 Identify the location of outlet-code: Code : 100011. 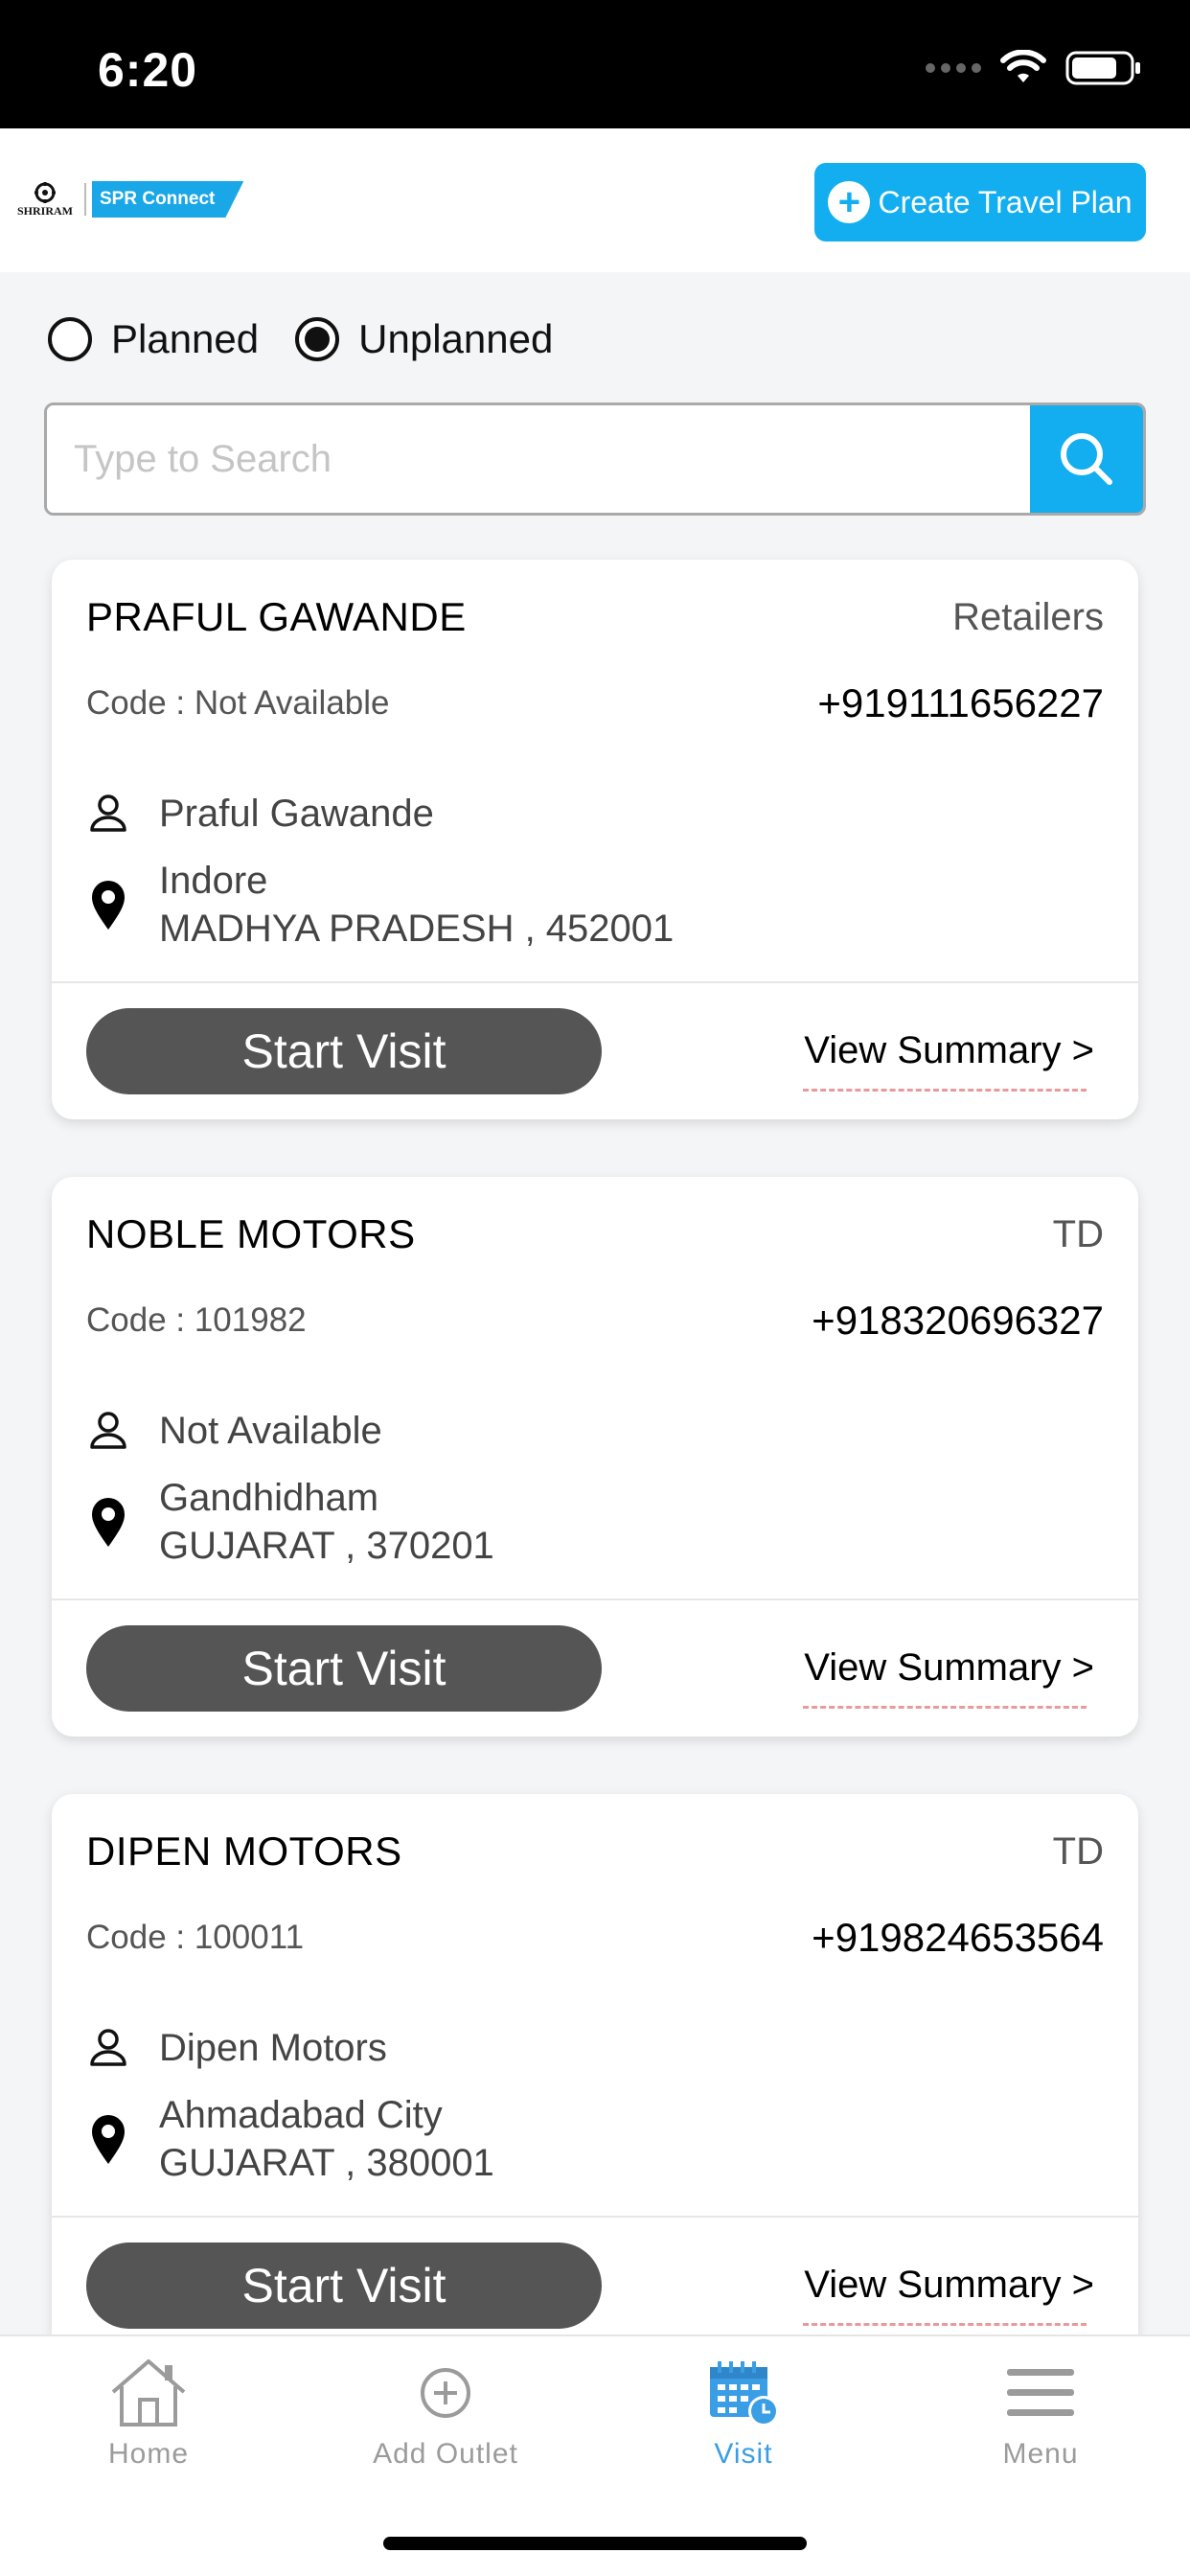
(195, 1937).